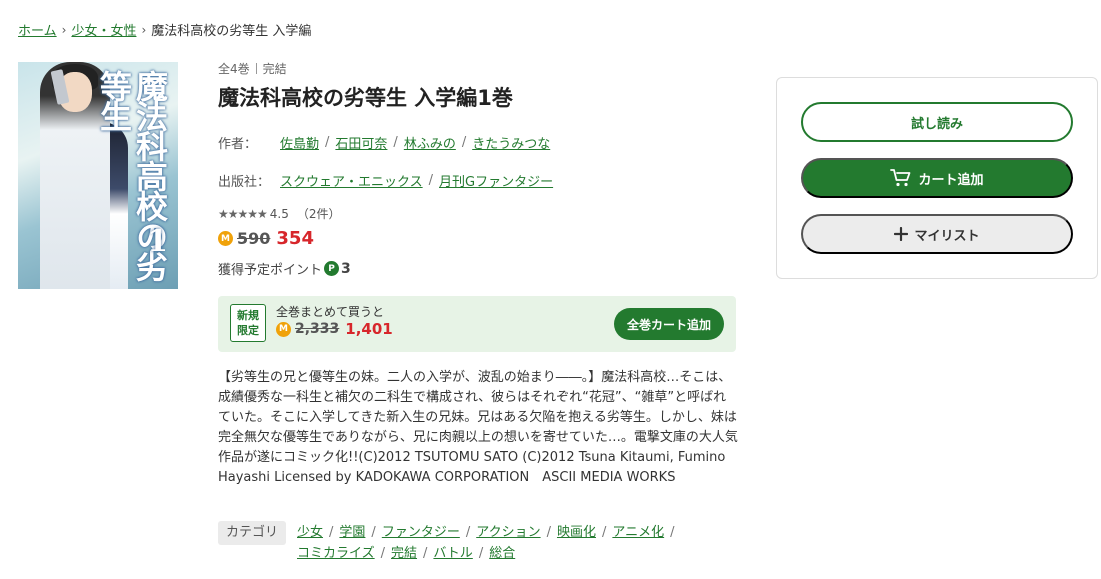 The width and height of the screenshot is (1101, 579). I want to click on author-link: 佐島勤, so click(299, 142).